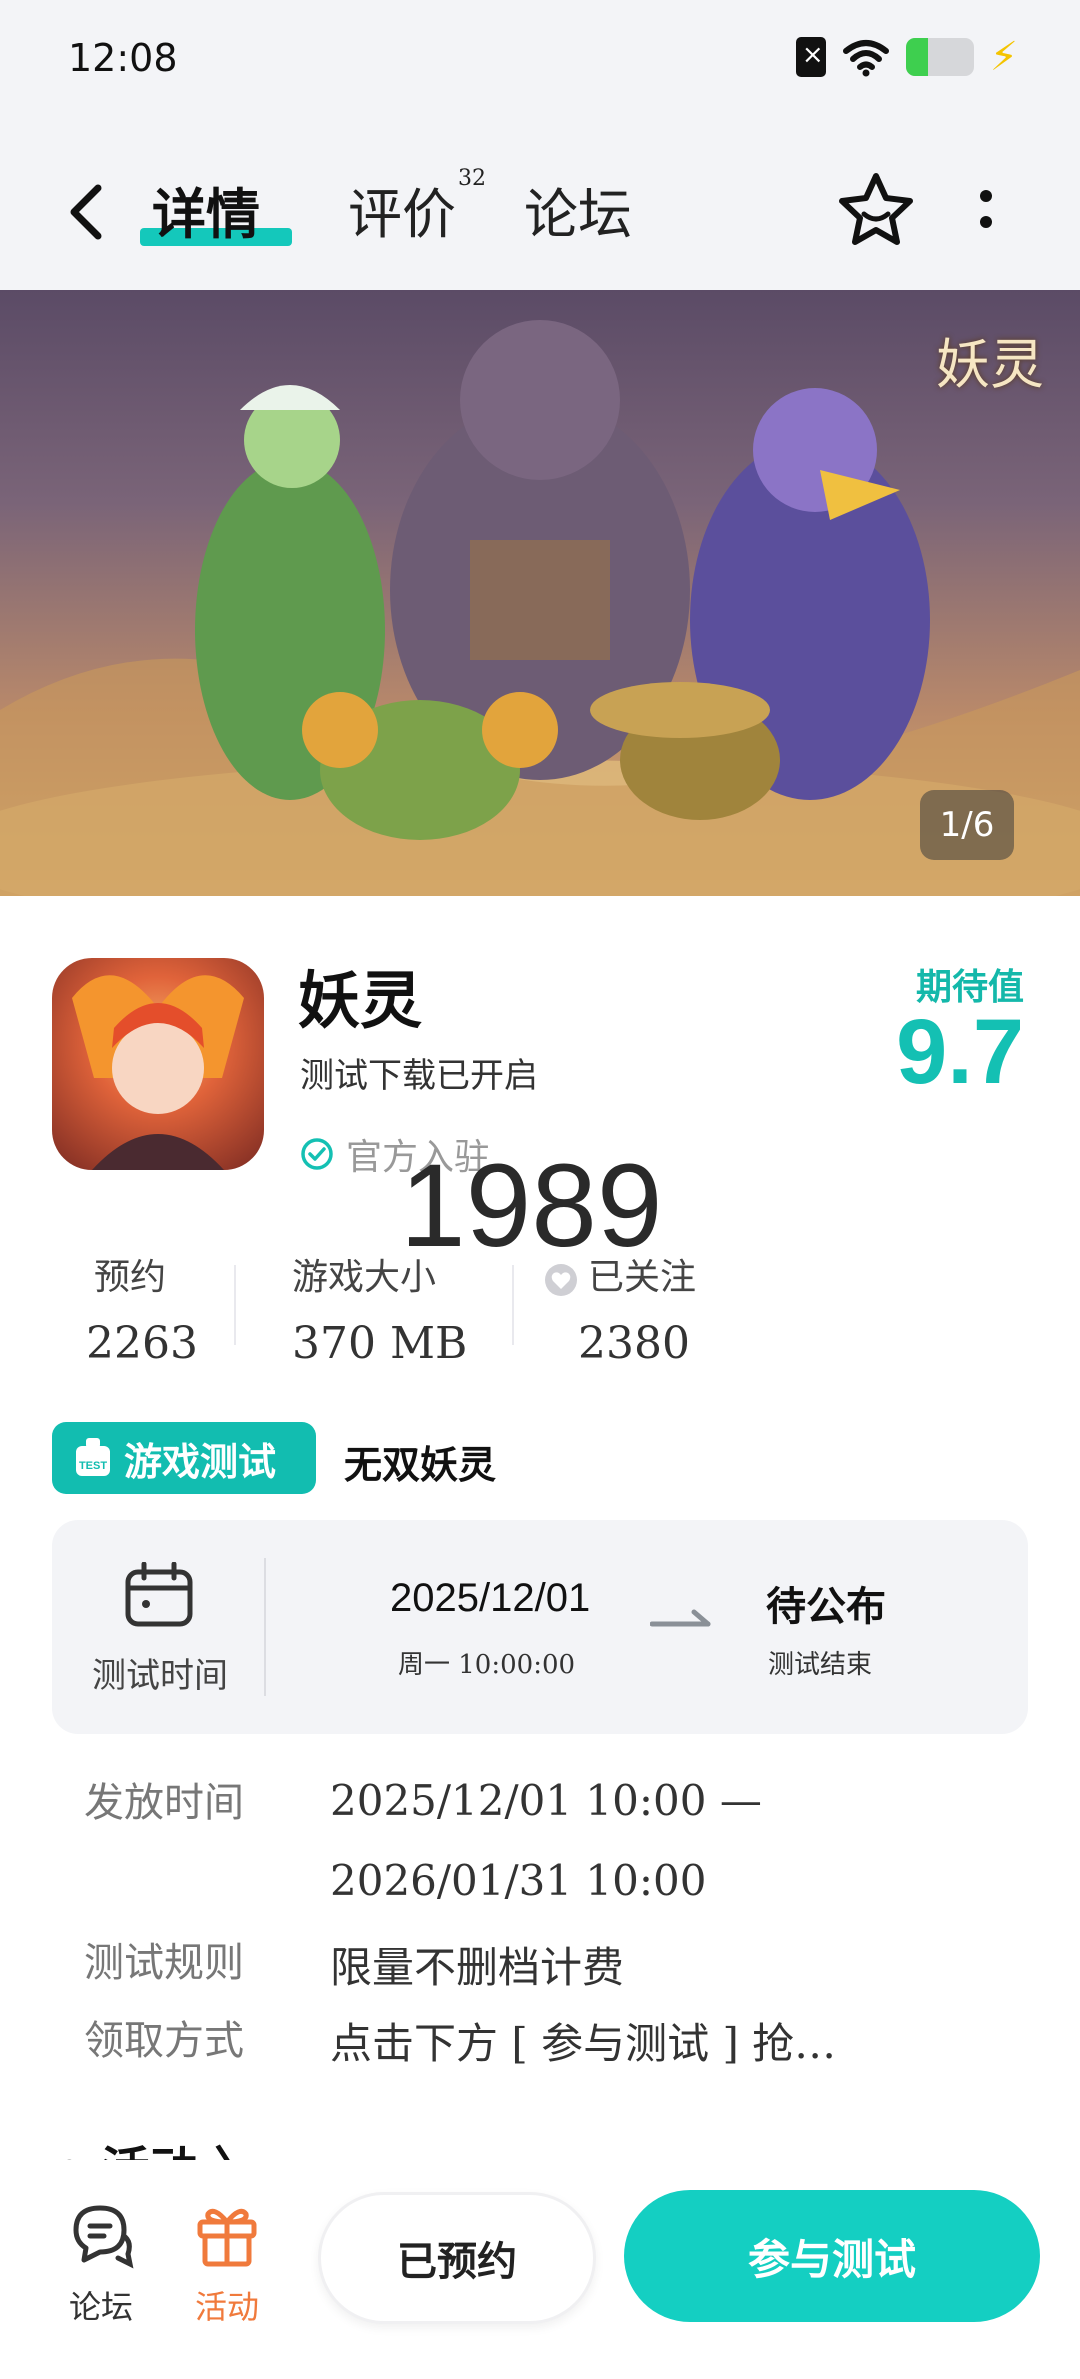 This screenshot has height=2379, width=1080. I want to click on stat-size-label: 游戏大小, so click(364, 1277).